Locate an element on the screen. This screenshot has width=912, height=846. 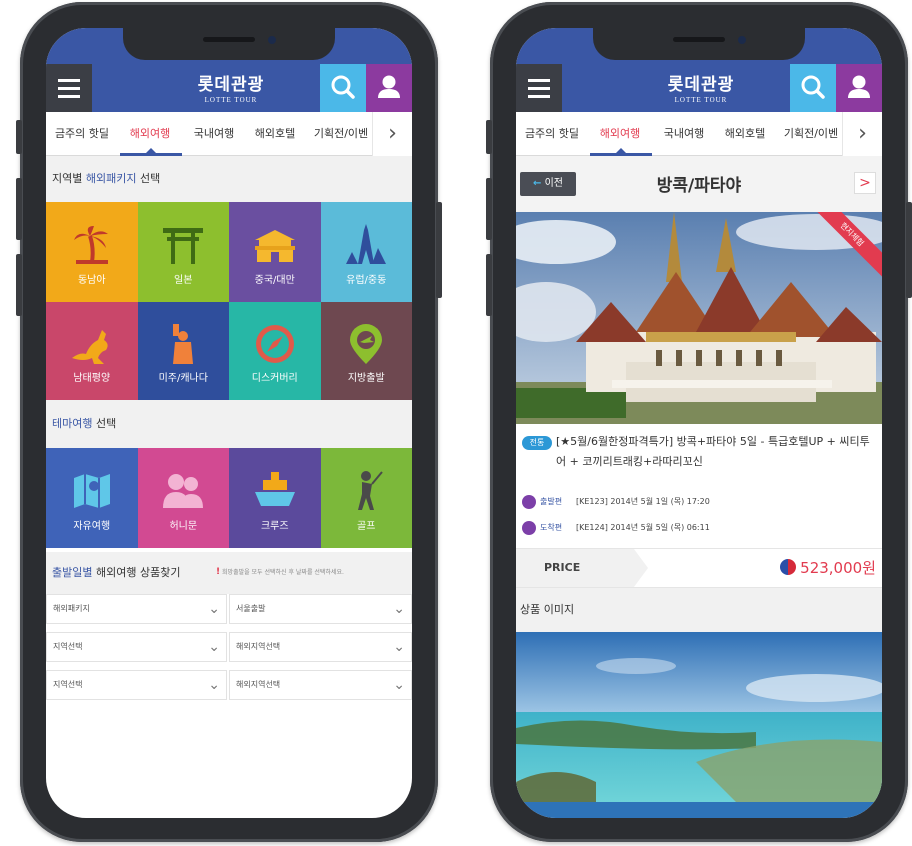
overseas-region-select-2: 해외지역선택 ⌄ is located at coordinates (320, 685).